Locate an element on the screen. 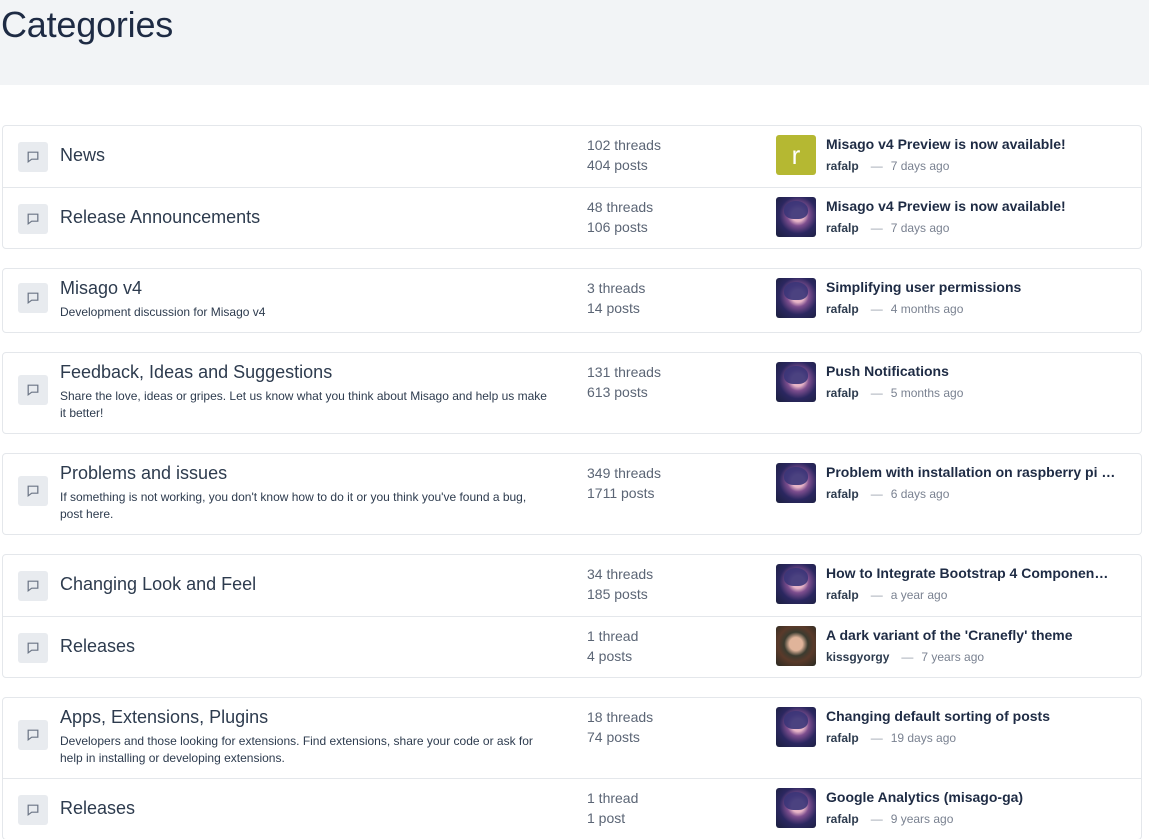  category-stats: 349 threads 1711 posts is located at coordinates (624, 483).